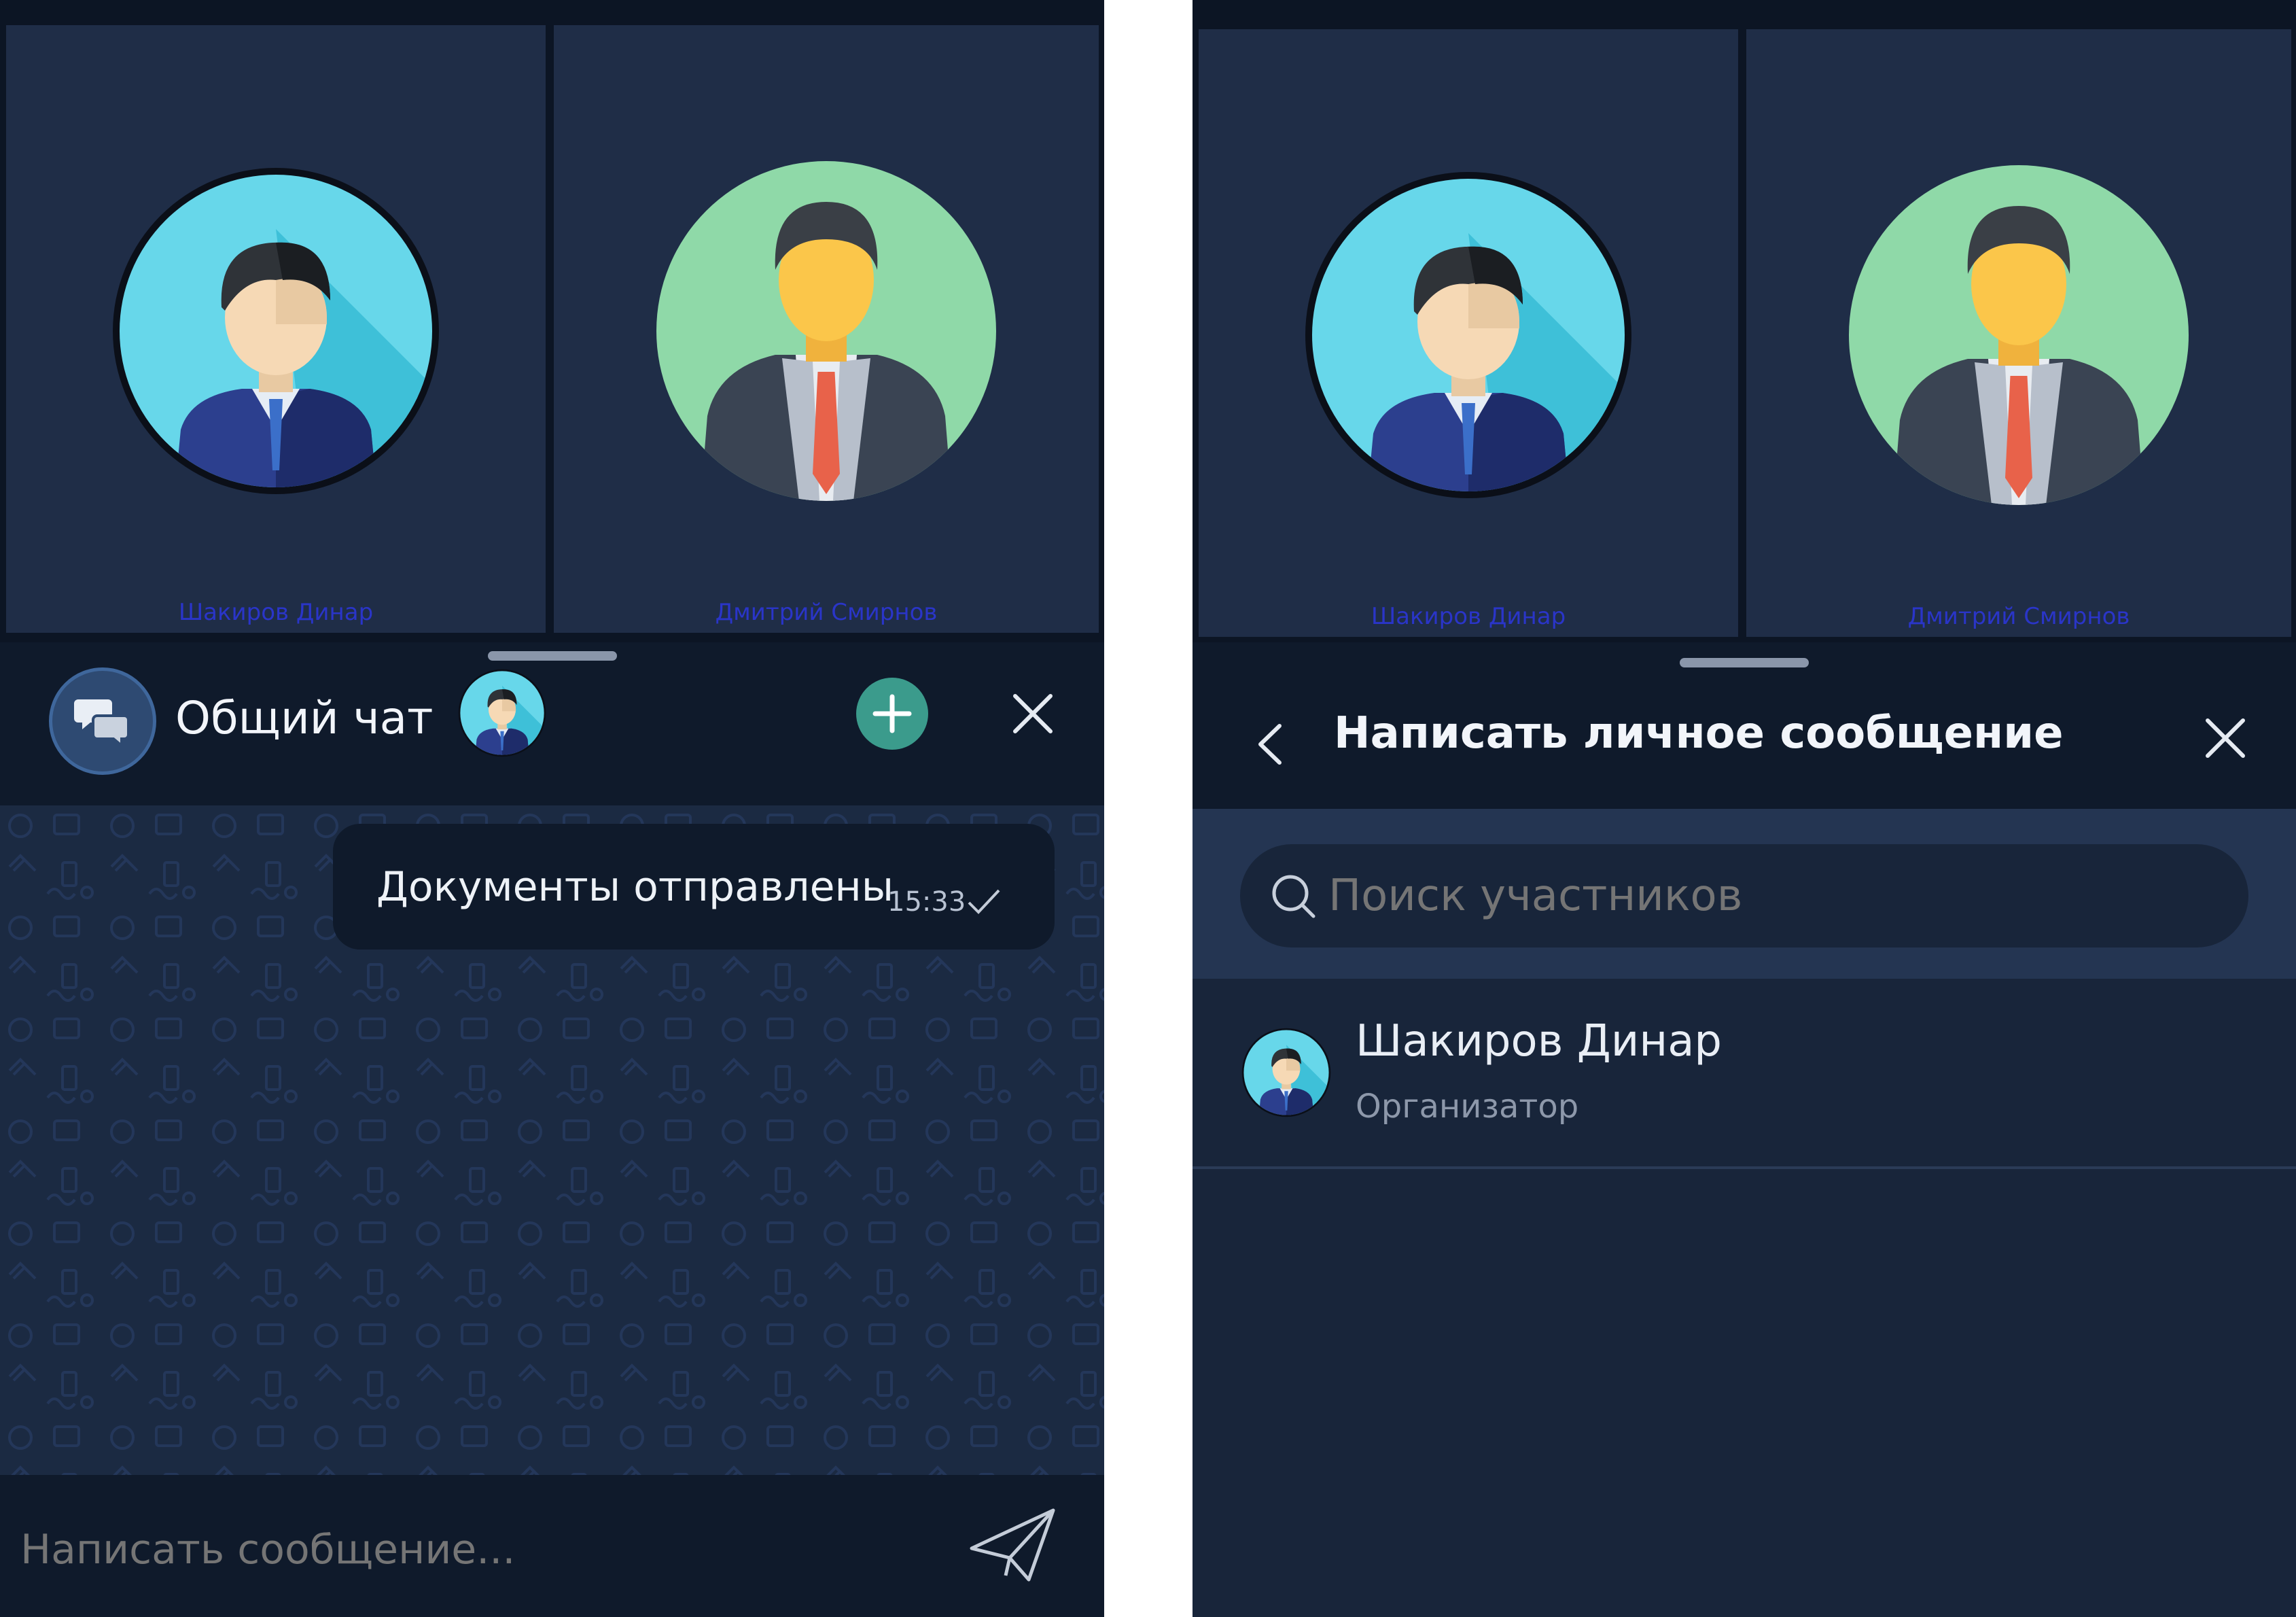  Describe the element at coordinates (635, 887) in the screenshot. I see `message-text: Документы отправлены` at that location.